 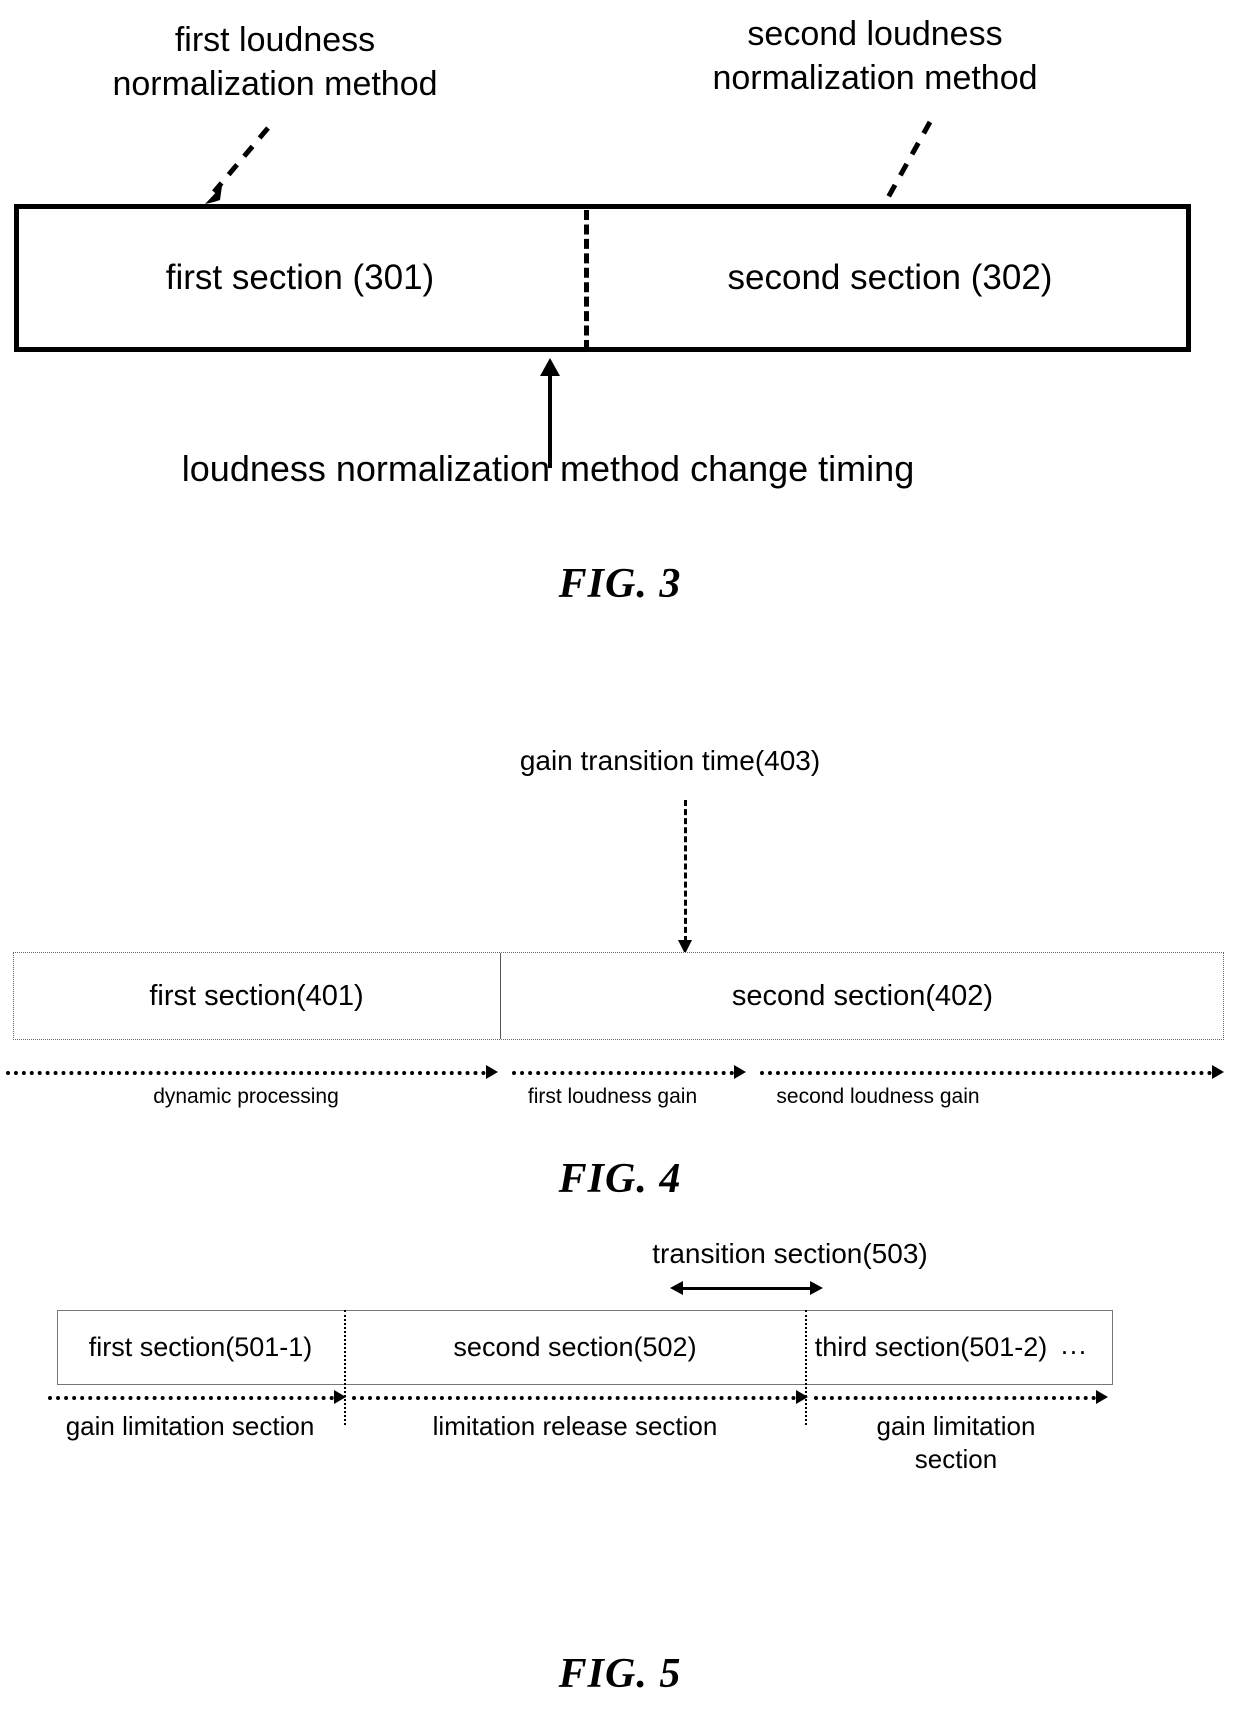 What do you see at coordinates (1102, 1397) in the screenshot?
I see `fig5-gain-limitation-arrow-2-head` at bounding box center [1102, 1397].